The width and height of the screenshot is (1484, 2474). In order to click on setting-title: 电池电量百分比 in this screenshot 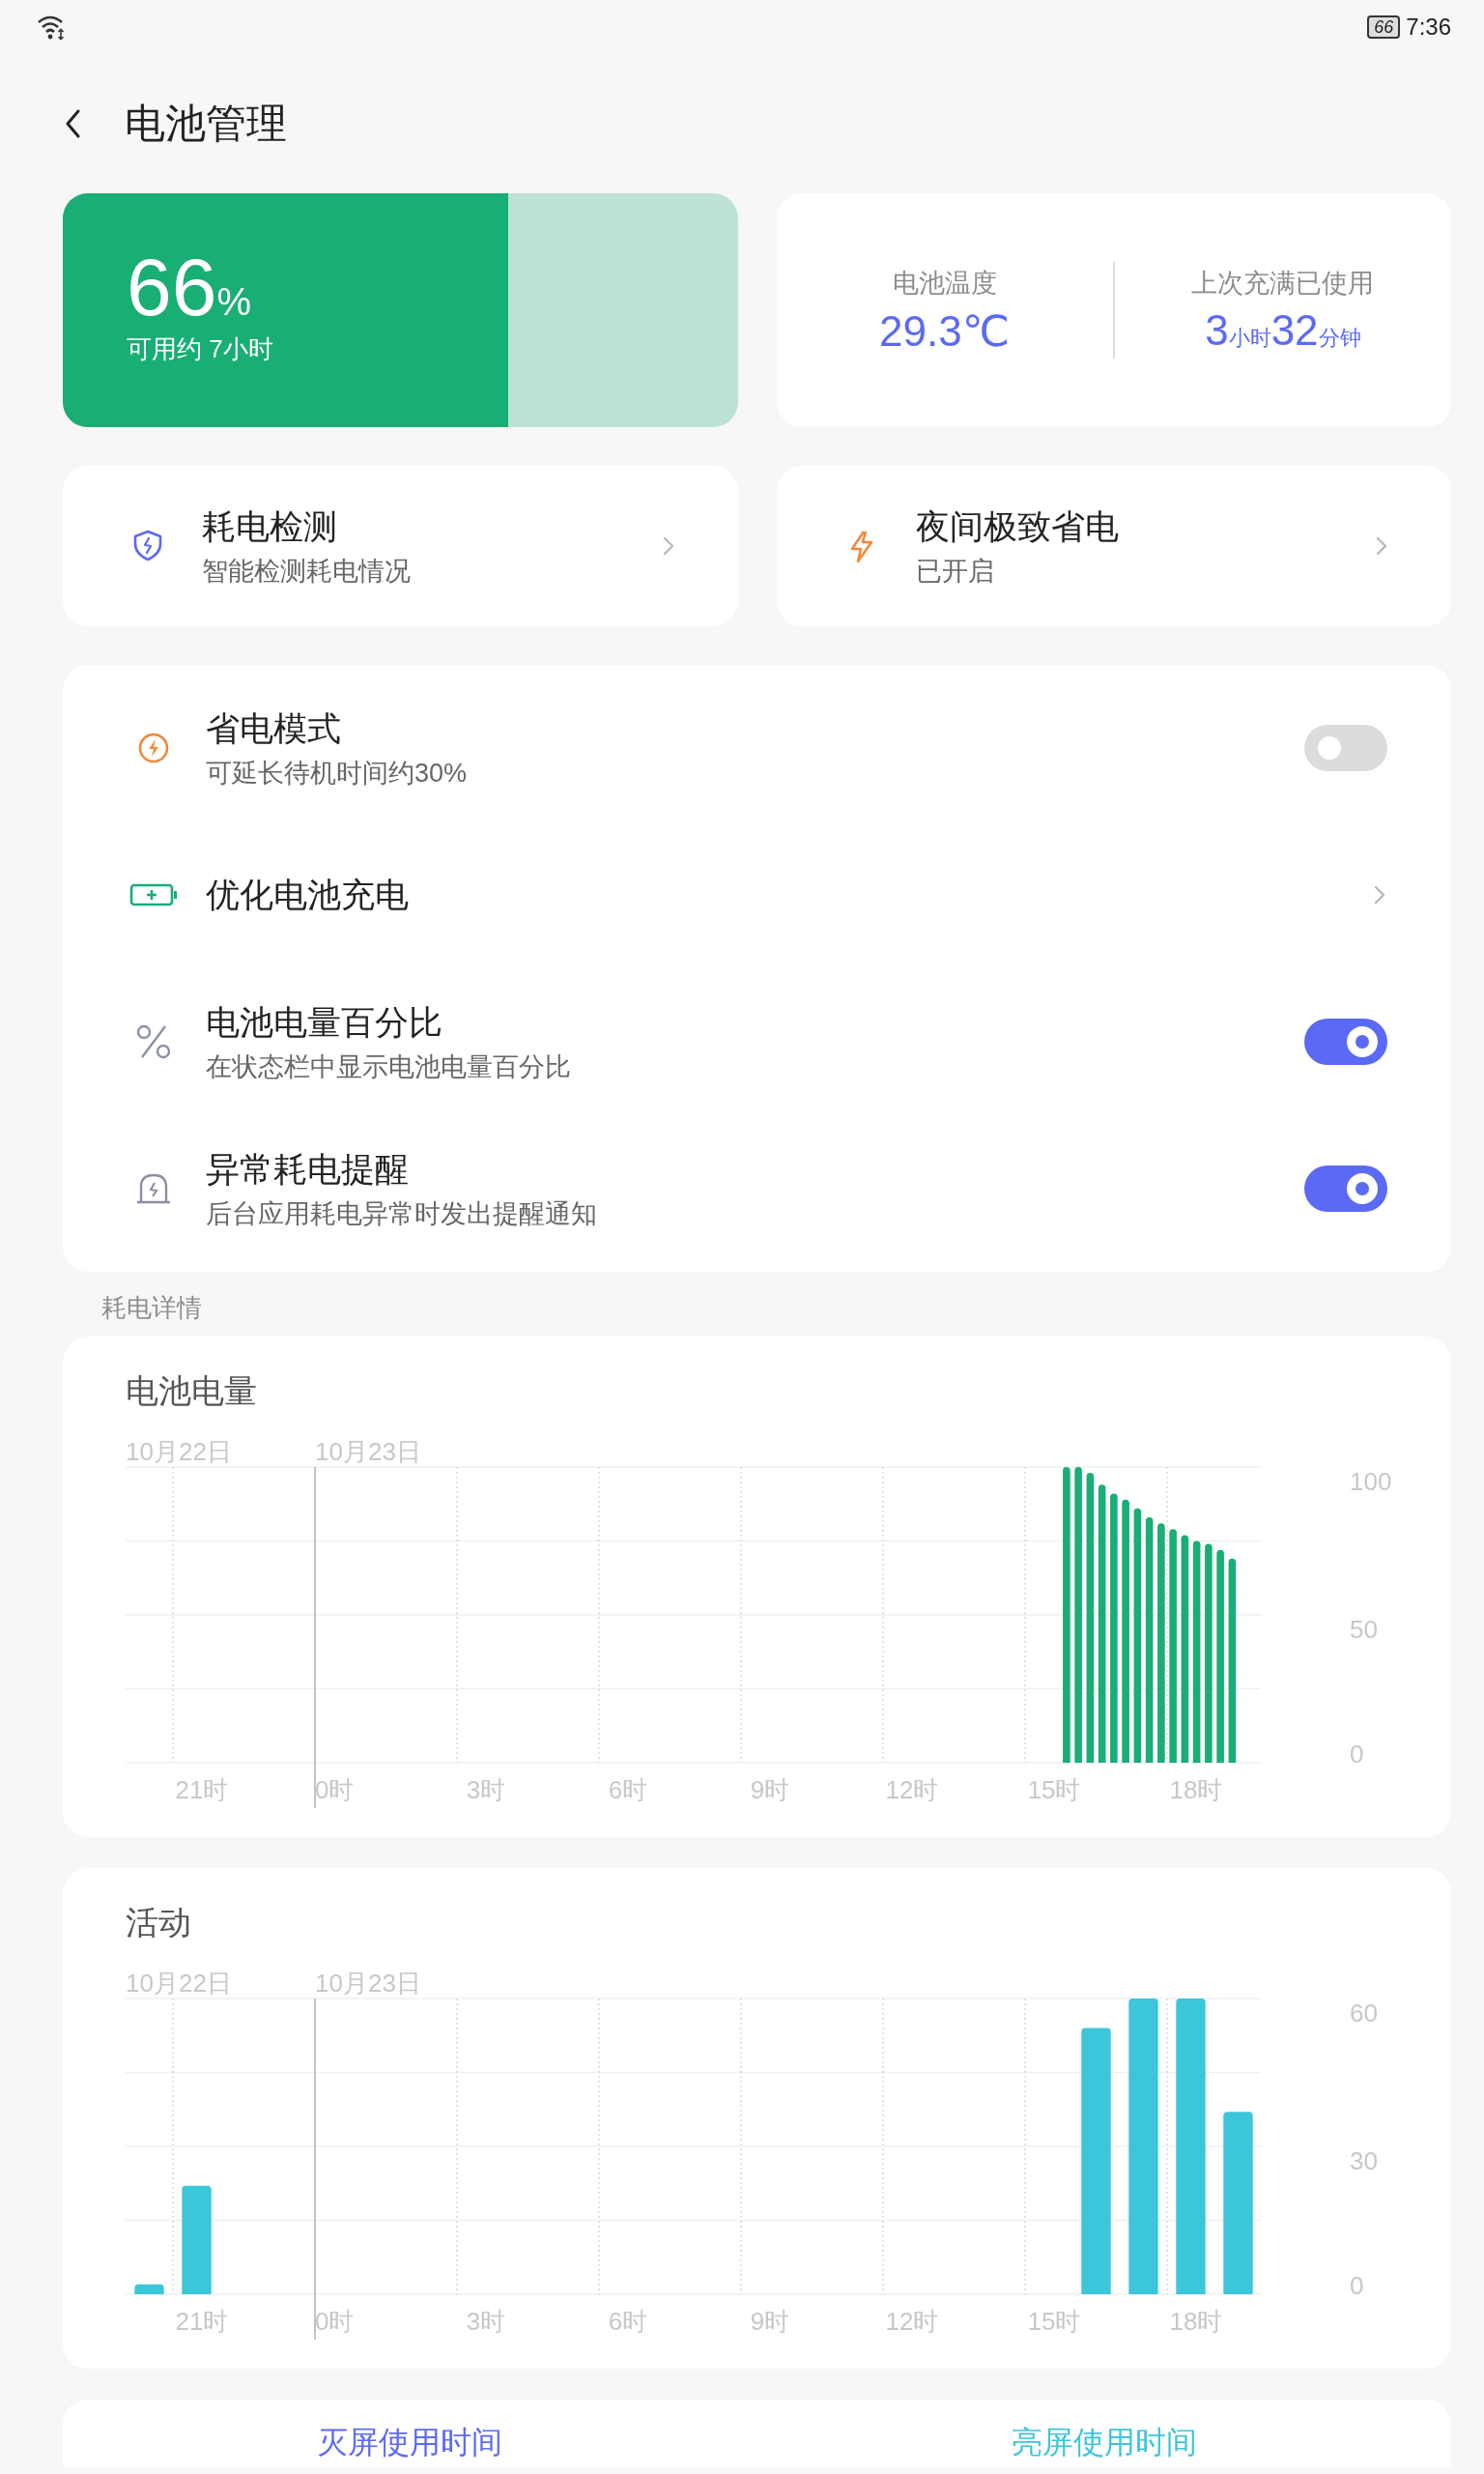, I will do `click(325, 1022)`.